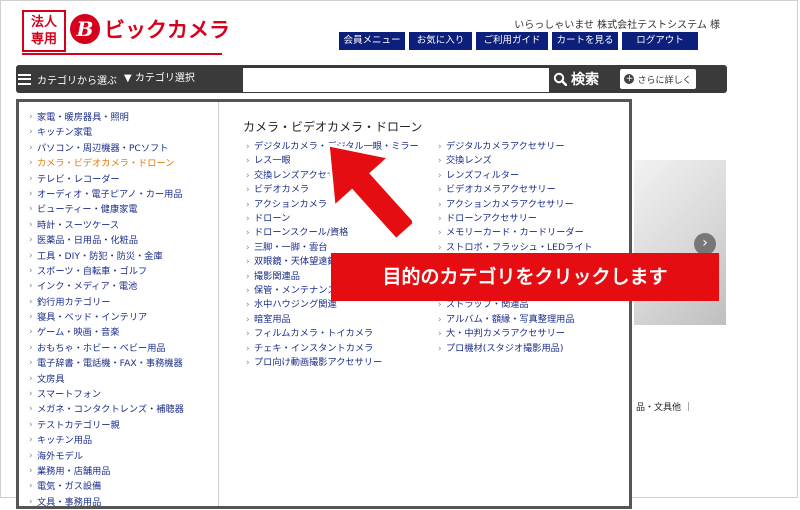  Describe the element at coordinates (532, 349) in the screenshot. I see `subcategory-item: プロ機材(スタジオ撮影用品)` at that location.